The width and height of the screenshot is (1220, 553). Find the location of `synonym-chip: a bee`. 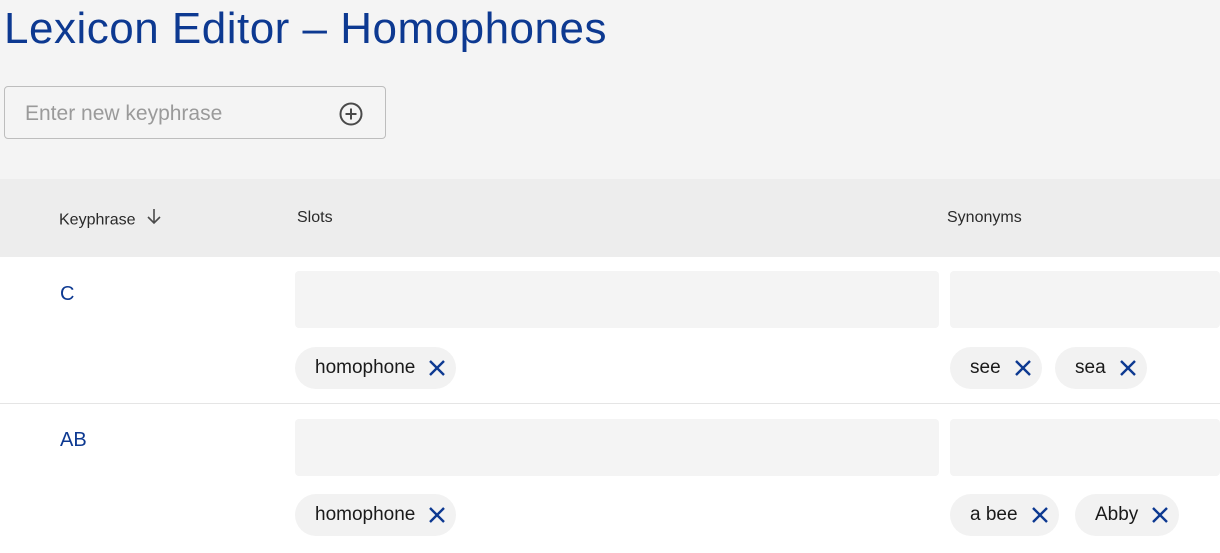

synonym-chip: a bee is located at coordinates (1004, 515).